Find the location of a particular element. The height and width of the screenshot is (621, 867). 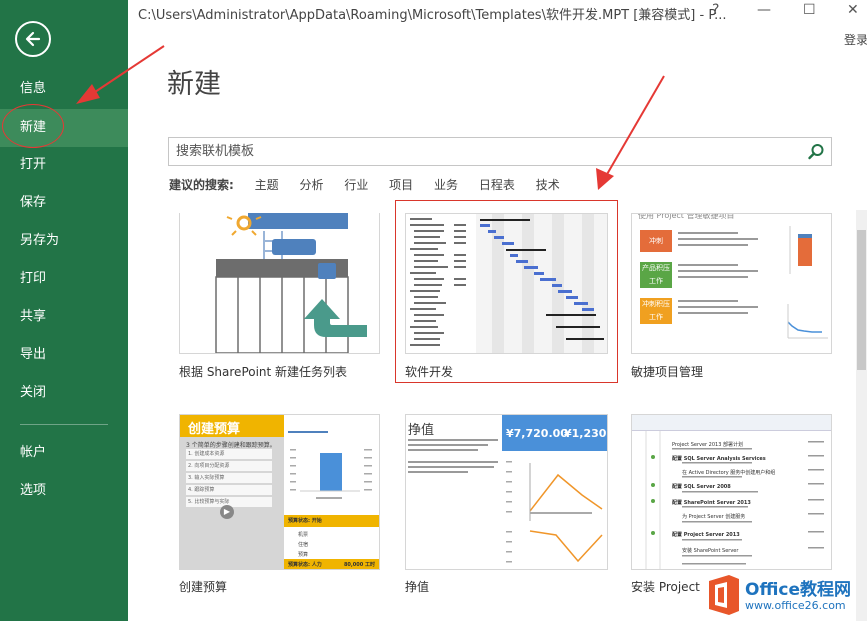

template-label: 敏捷项目管理 is located at coordinates (667, 372).